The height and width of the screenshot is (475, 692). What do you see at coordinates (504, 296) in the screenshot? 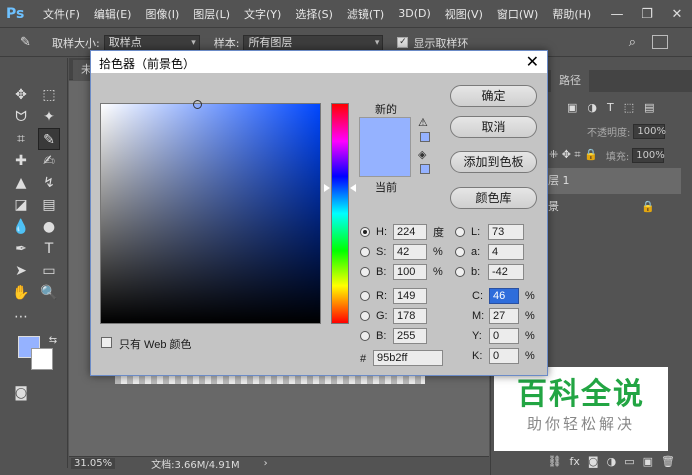
I see `cyan-input: 46` at bounding box center [504, 296].